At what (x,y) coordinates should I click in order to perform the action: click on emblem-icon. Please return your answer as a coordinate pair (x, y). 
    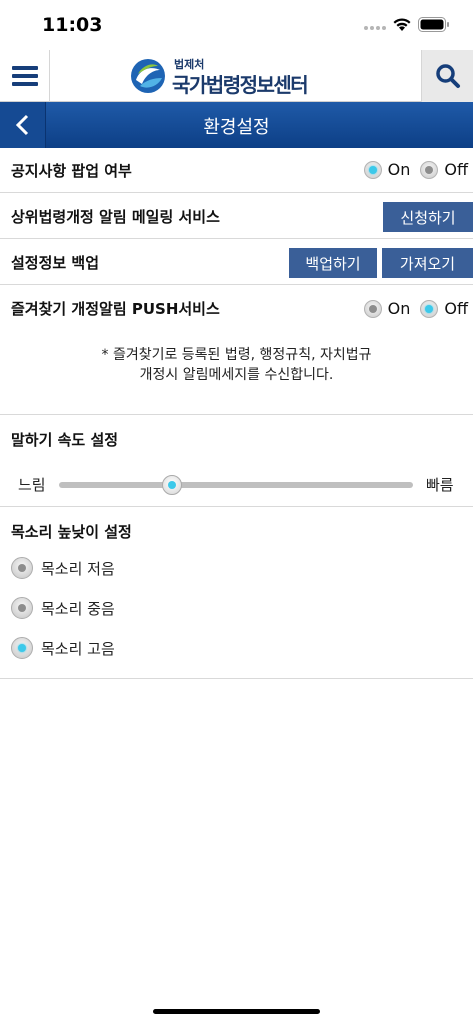
    Looking at the image, I should click on (148, 76).